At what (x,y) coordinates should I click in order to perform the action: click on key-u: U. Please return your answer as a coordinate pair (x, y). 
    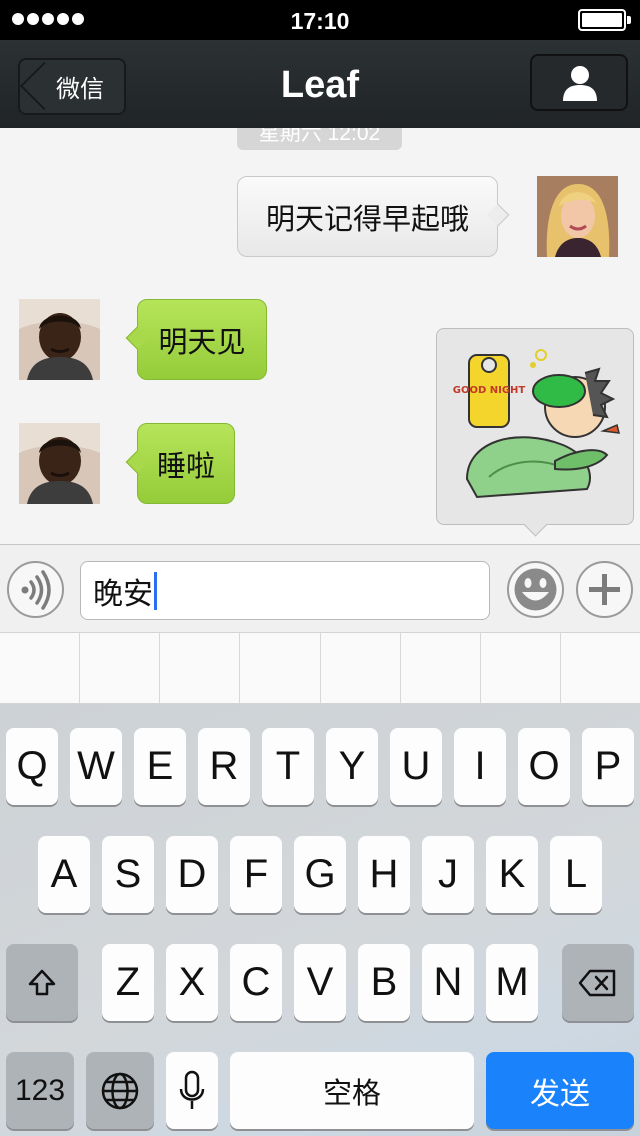
    Looking at the image, I should click on (416, 766).